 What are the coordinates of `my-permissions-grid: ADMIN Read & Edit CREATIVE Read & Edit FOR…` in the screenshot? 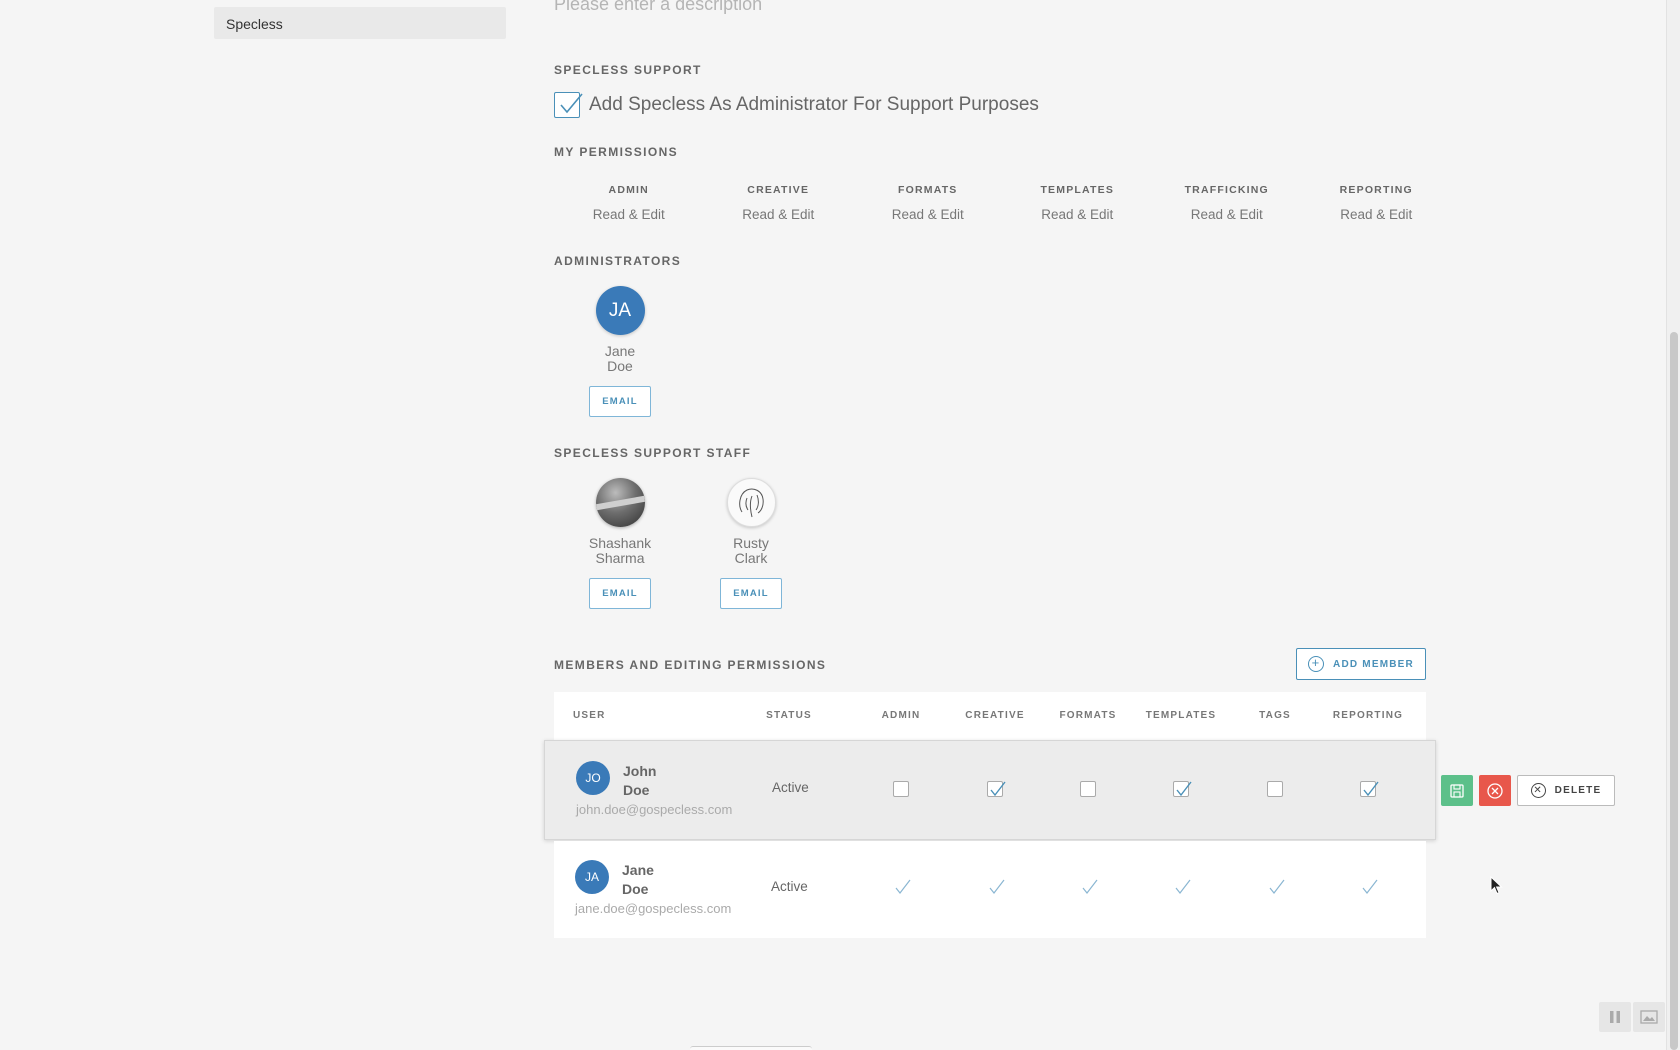 It's located at (1002, 203).